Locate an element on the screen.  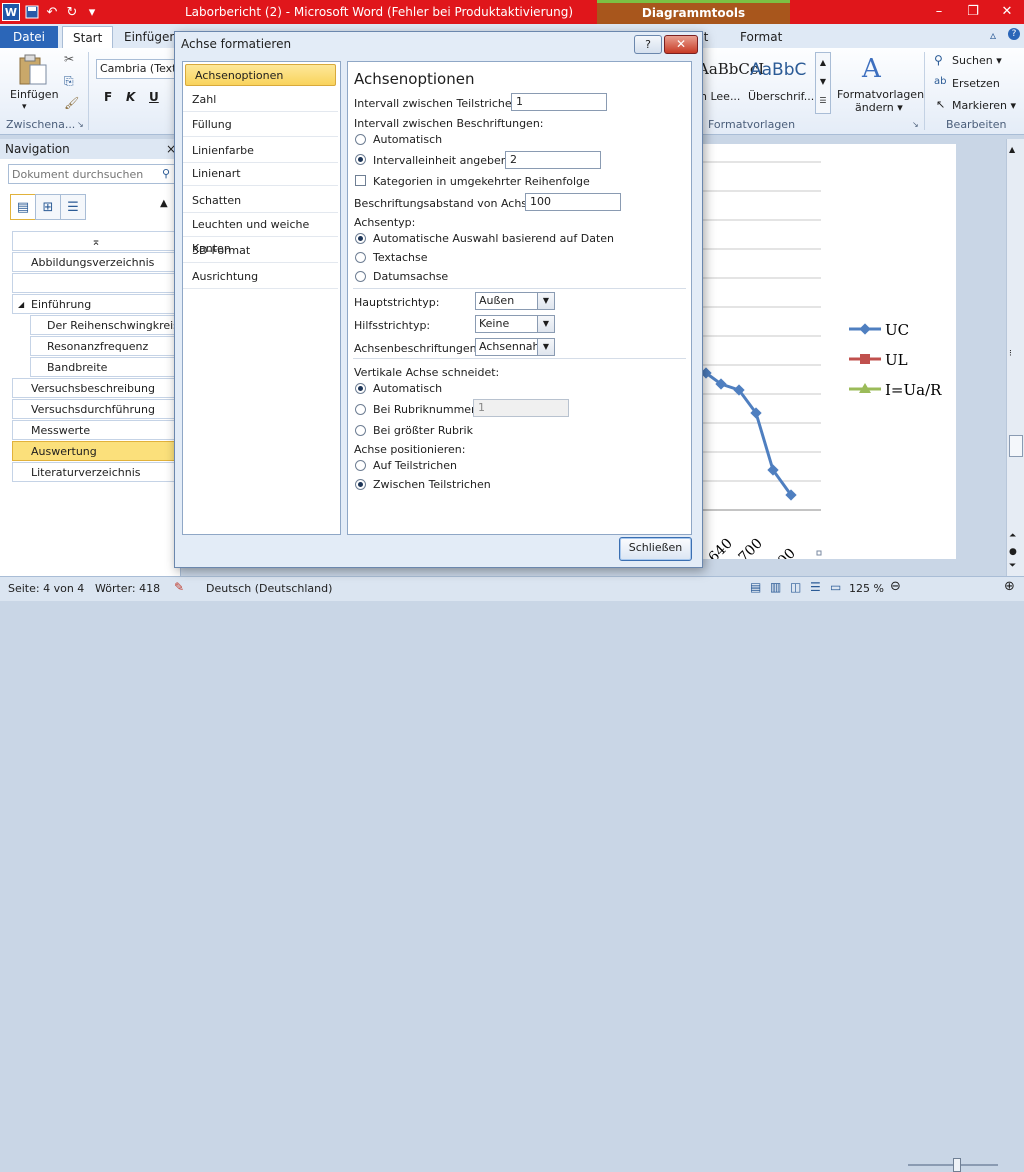
next-page-icon: ⏷ is located at coordinates (1012, 566).